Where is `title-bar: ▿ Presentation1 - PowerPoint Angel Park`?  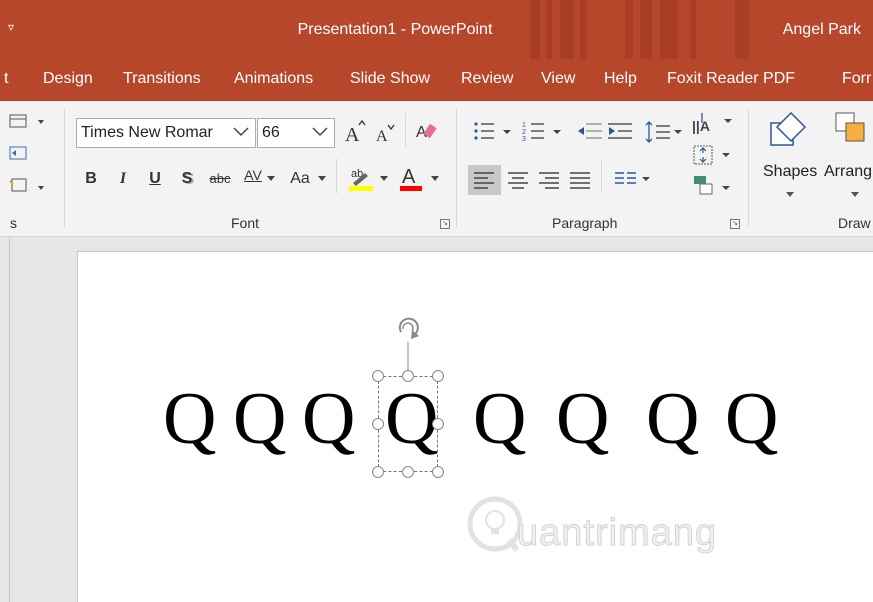
title-bar: ▿ Presentation1 - PowerPoint Angel Park is located at coordinates (436, 29).